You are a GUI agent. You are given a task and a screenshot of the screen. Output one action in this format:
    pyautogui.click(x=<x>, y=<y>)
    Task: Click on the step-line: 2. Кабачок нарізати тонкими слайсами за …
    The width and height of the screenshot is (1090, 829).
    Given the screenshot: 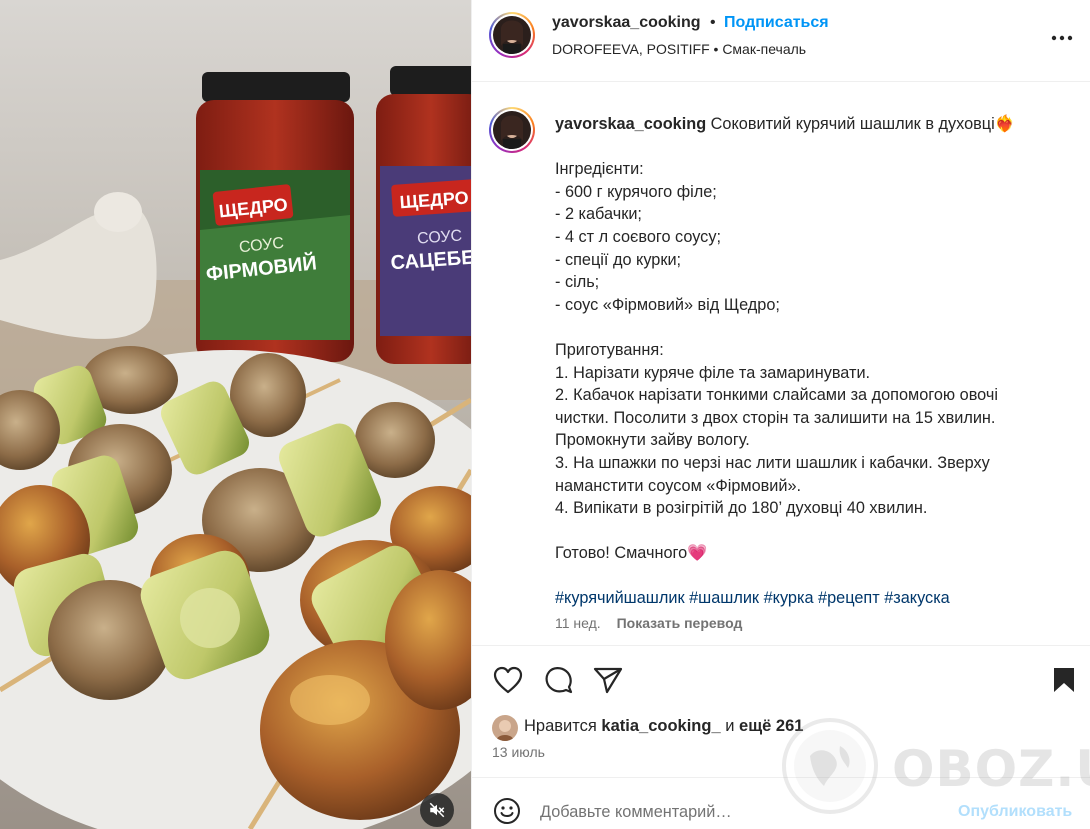 What is the action you would take?
    pyautogui.click(x=776, y=395)
    